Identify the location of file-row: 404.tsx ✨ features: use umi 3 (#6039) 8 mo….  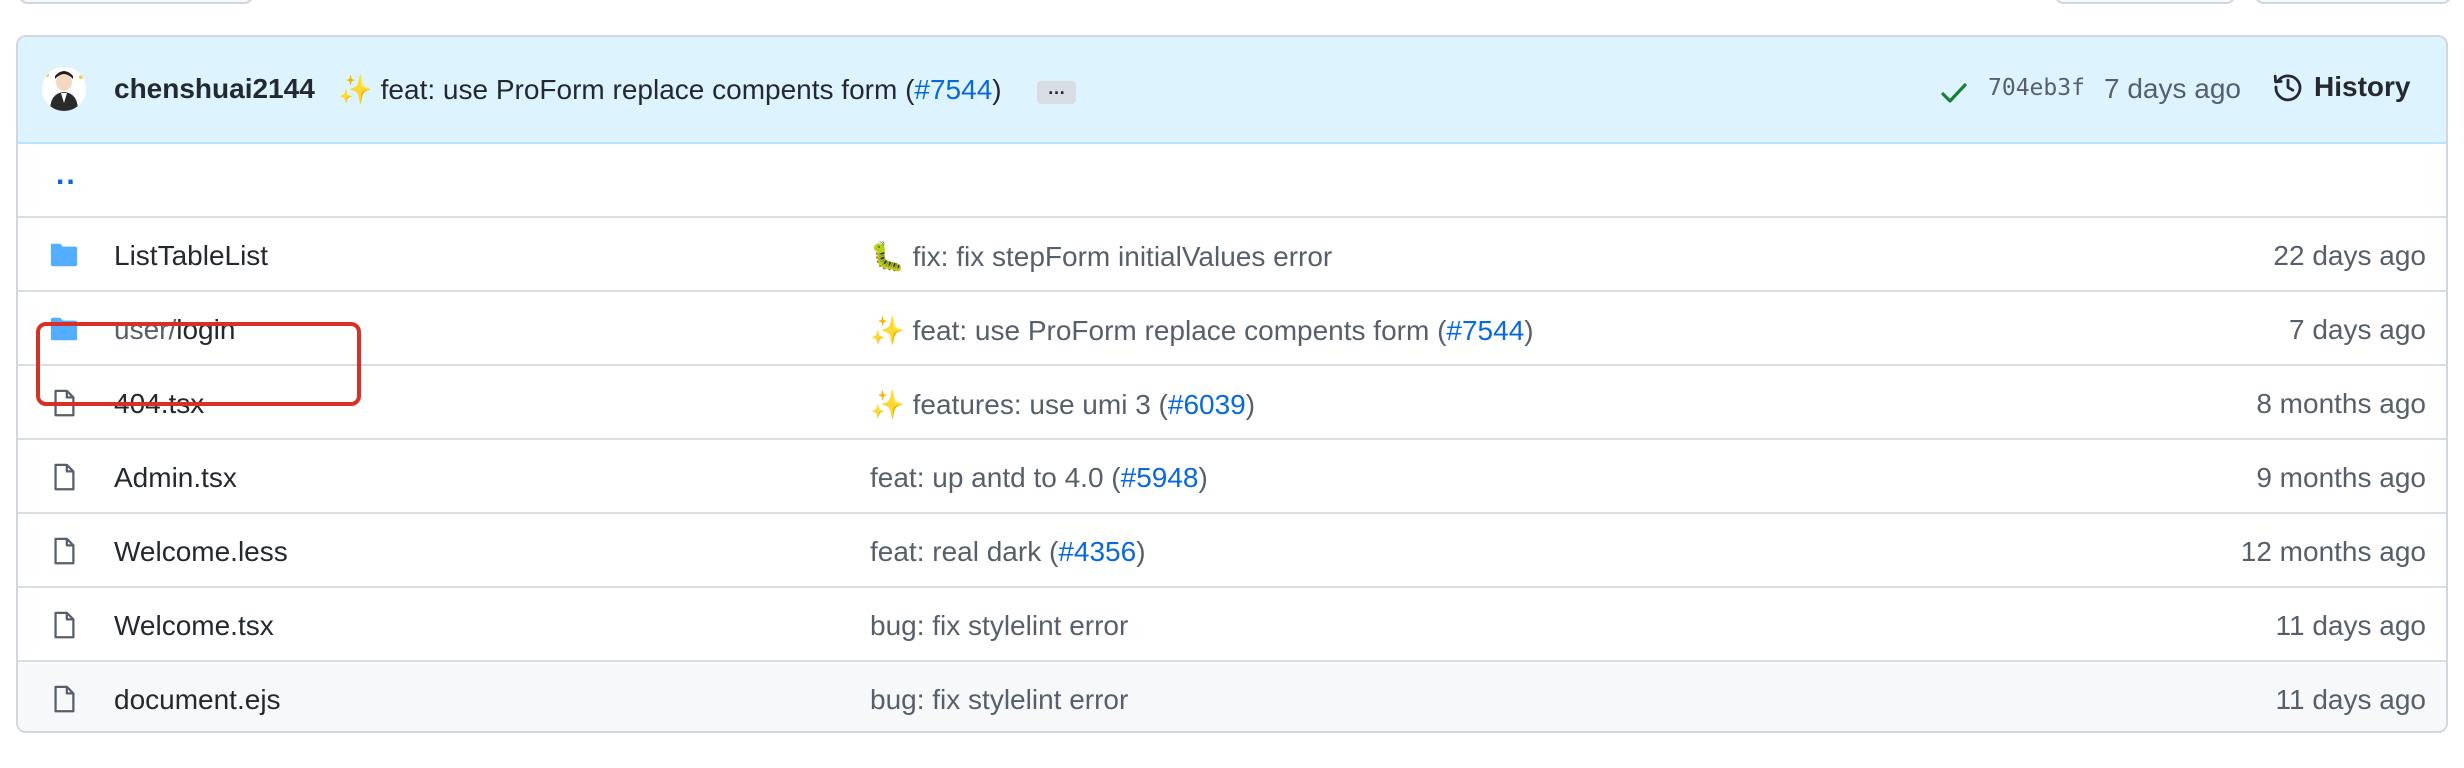
(1232, 403).